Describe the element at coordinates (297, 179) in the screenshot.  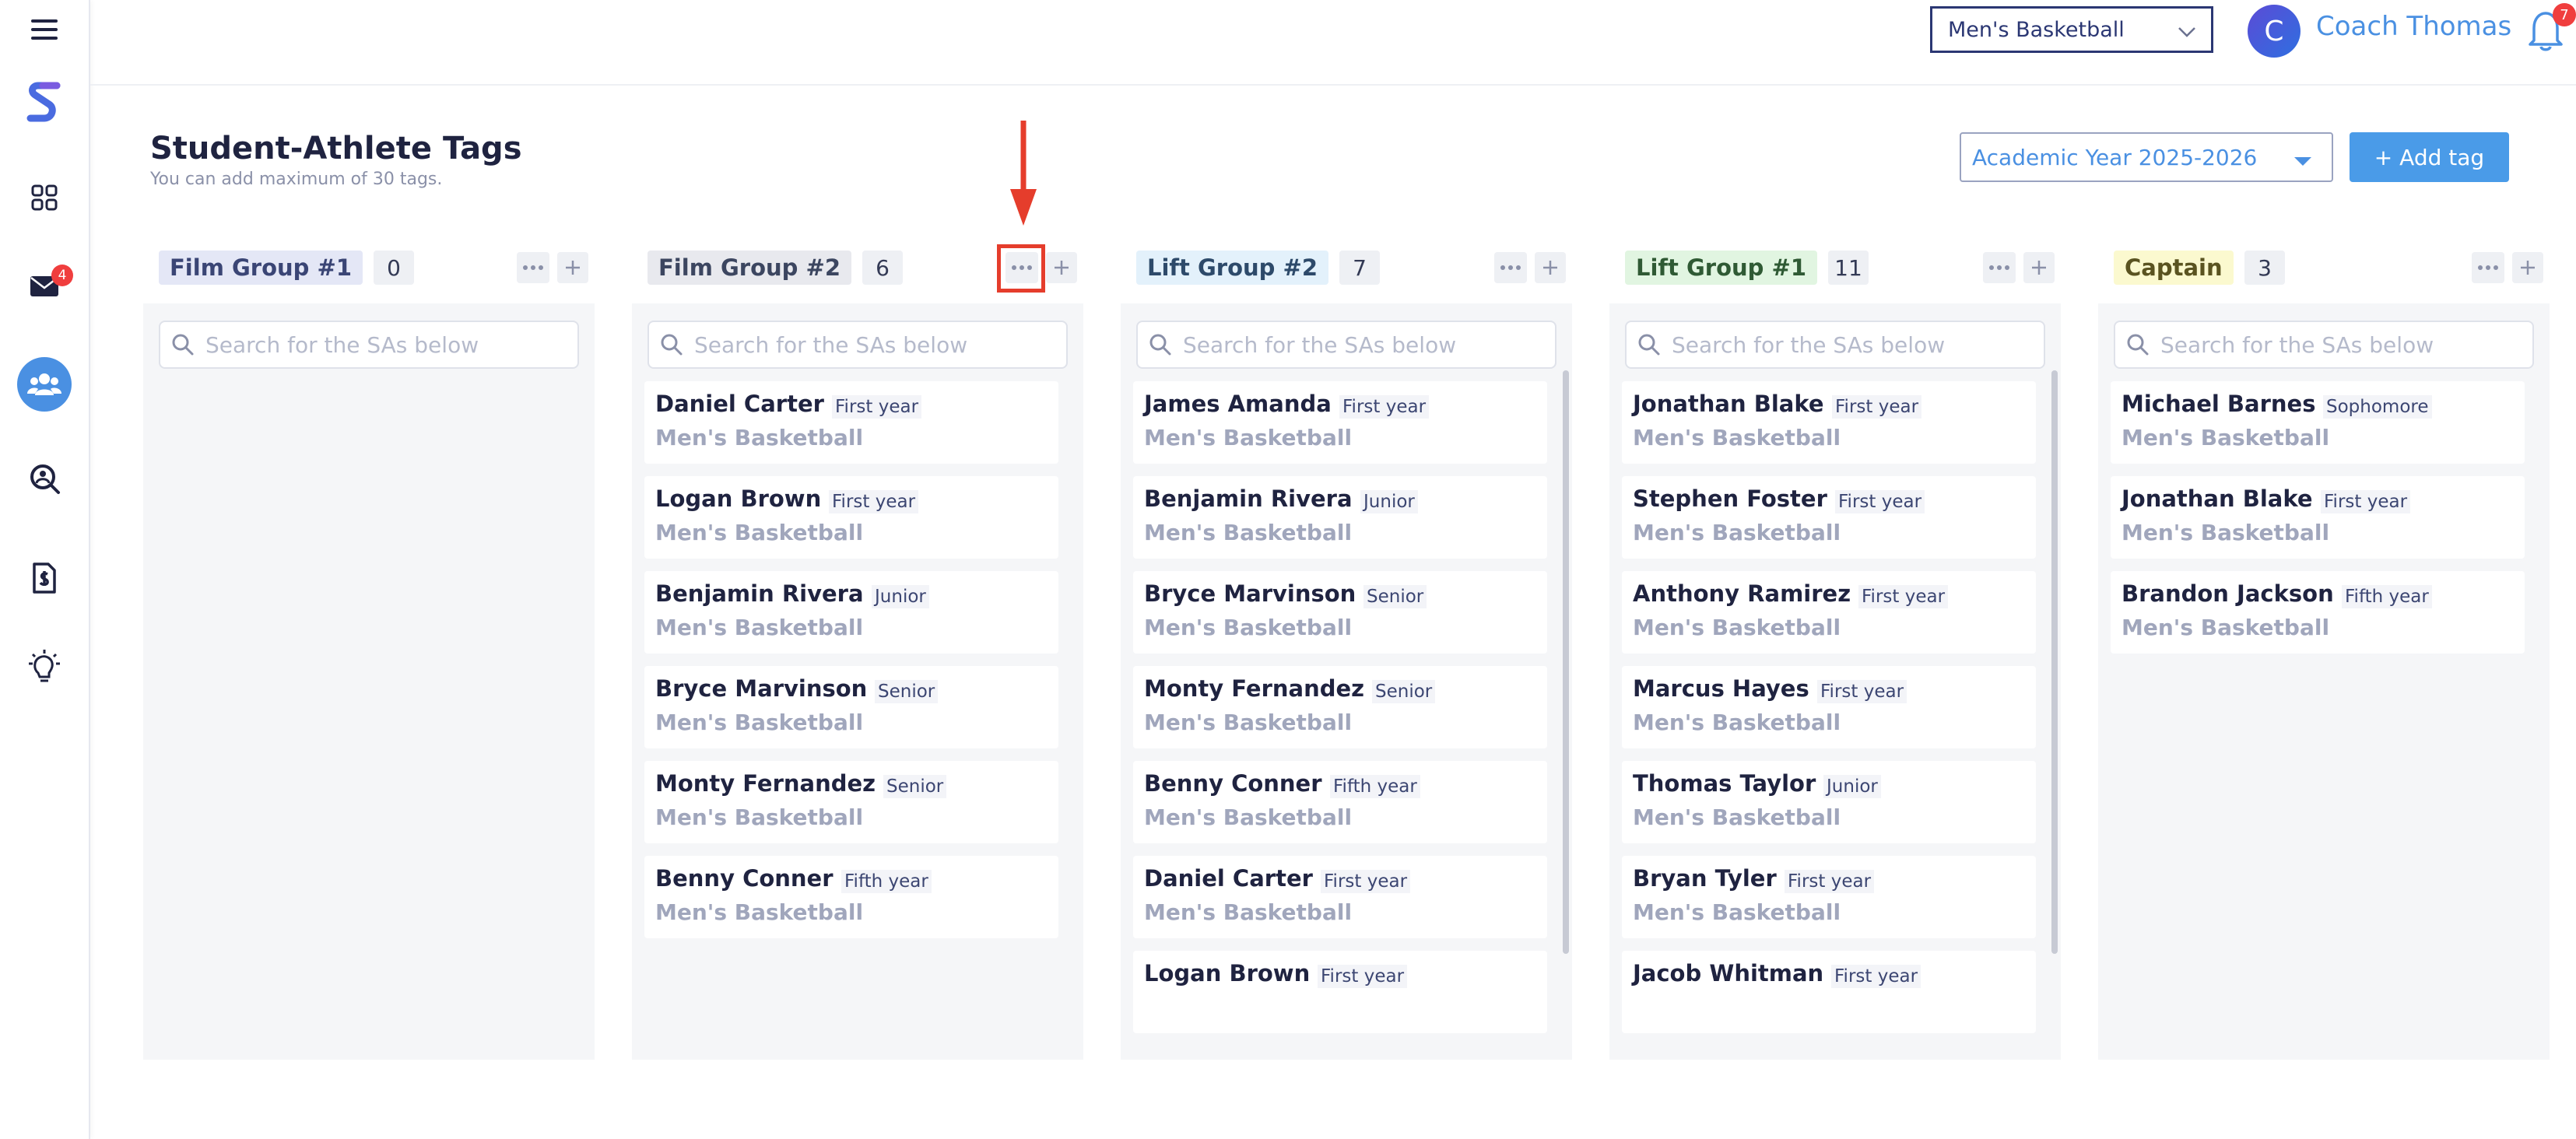
I see `page-subtitle: You can add maximum of 30 tags.` at that location.